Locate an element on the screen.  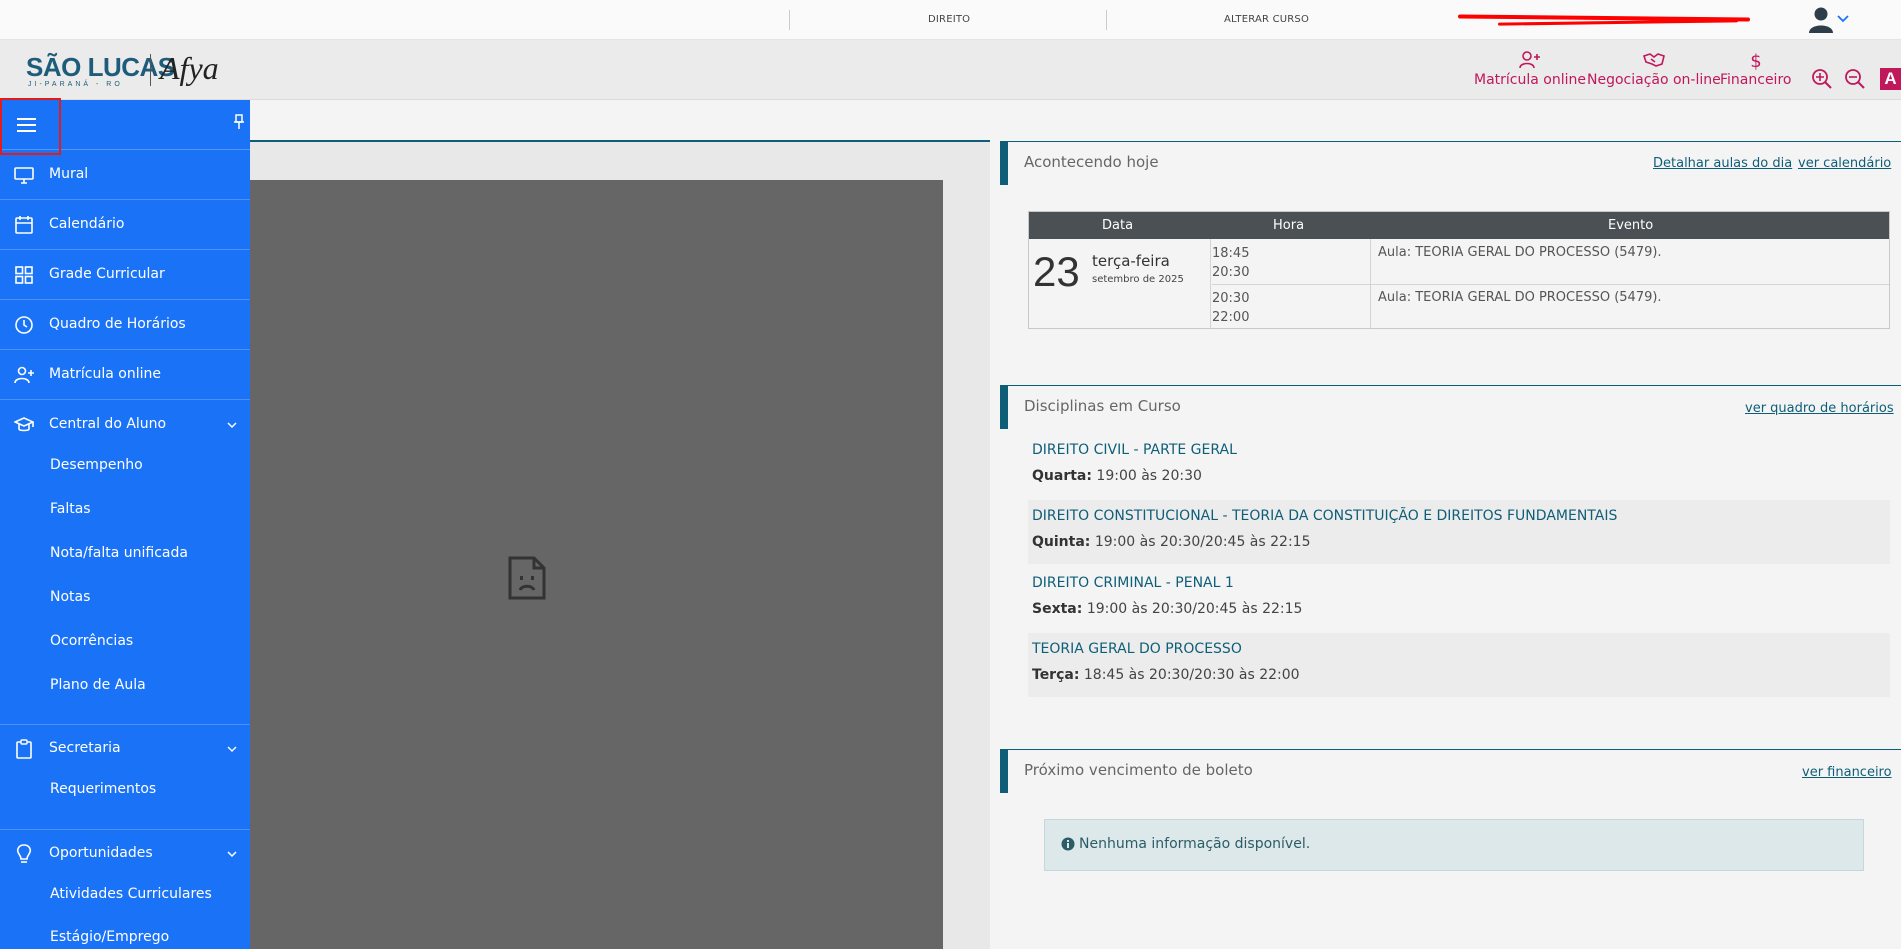
sidebar-item-label: Quadro de Horários is located at coordinates (117, 324).